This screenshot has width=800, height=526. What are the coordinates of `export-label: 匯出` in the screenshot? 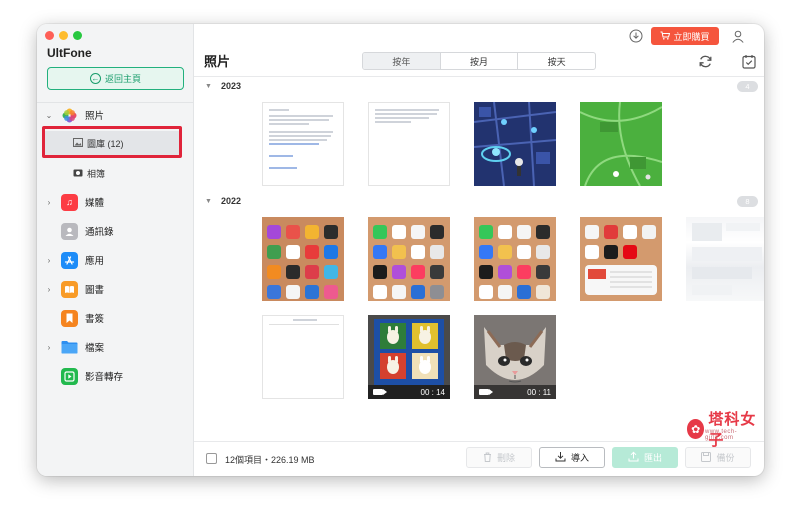 It's located at (652, 458).